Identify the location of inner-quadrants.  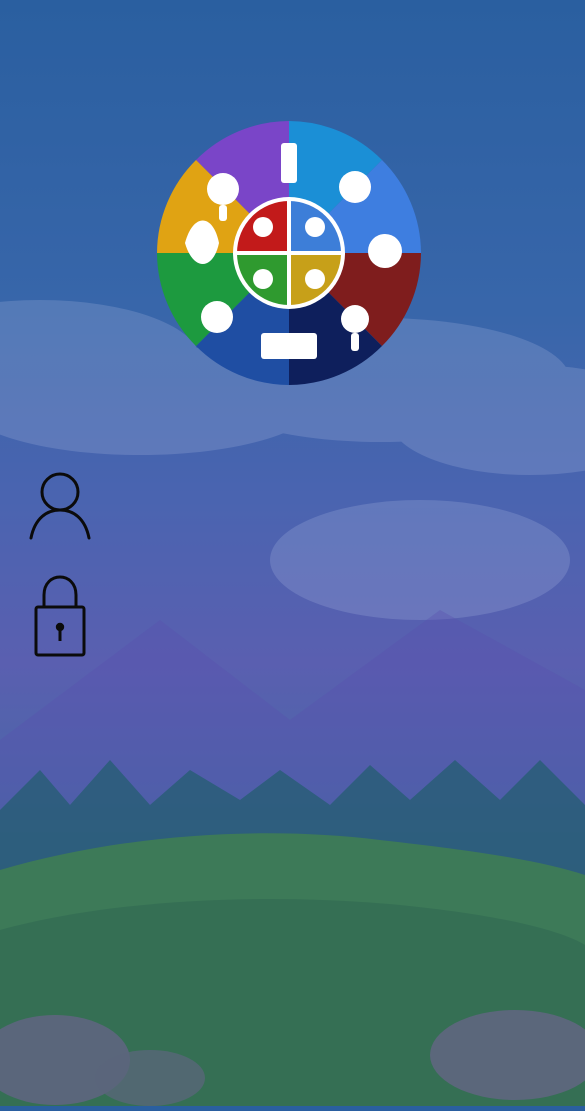
(289, 253).